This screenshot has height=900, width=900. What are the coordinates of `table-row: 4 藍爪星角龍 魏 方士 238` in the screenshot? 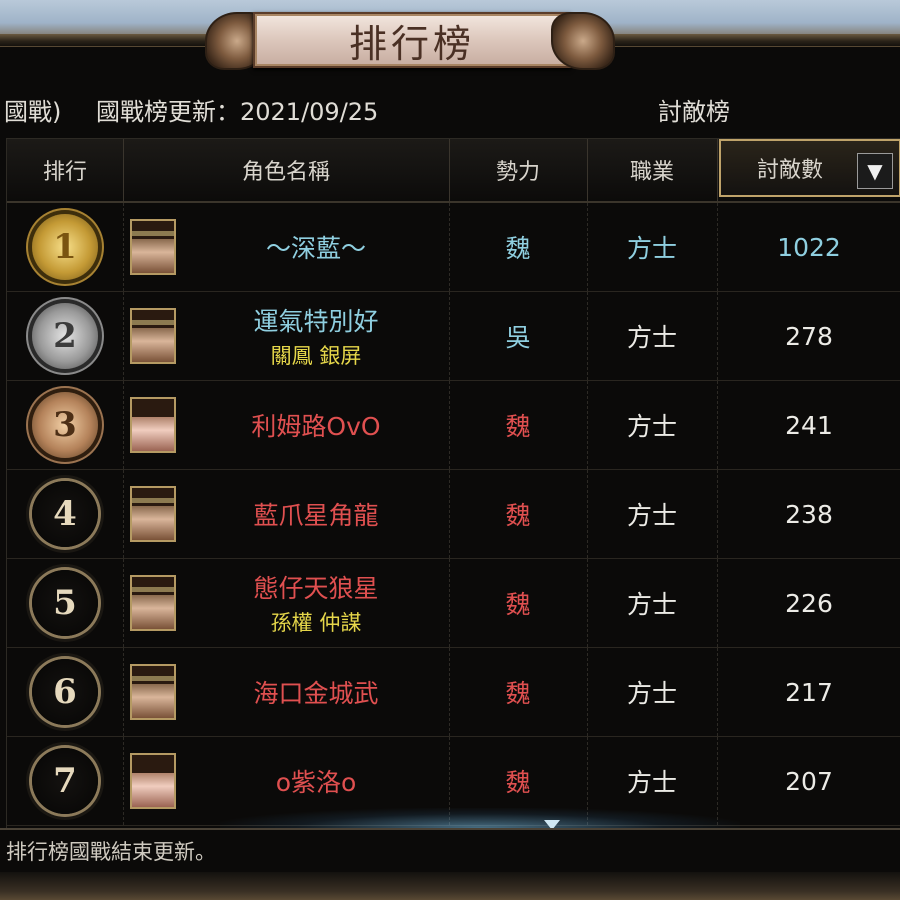 It's located at (453, 514).